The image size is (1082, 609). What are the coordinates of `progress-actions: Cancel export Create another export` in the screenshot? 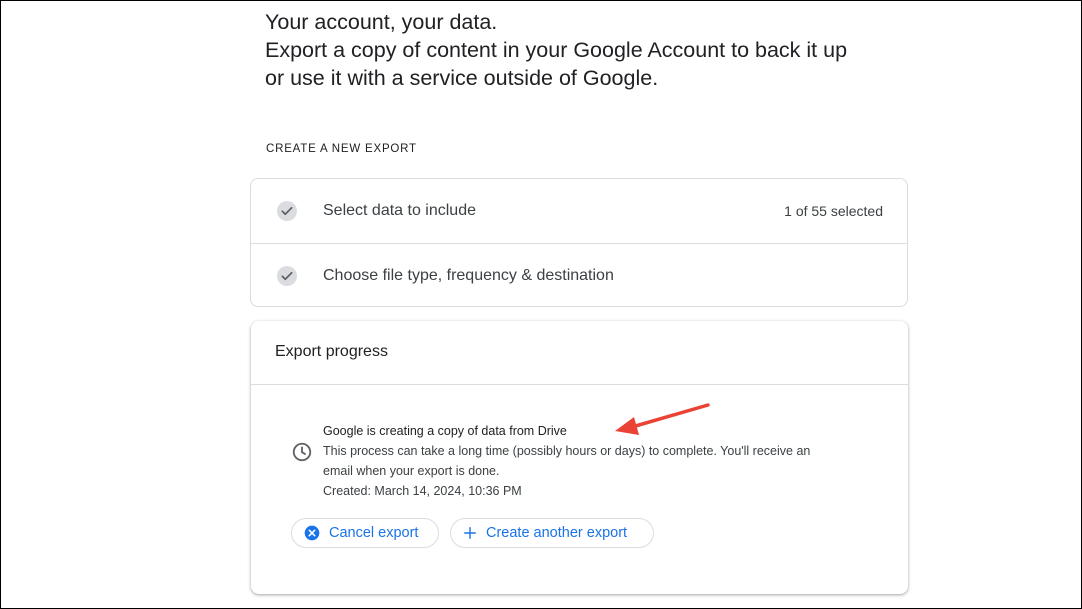 It's located at (472, 533).